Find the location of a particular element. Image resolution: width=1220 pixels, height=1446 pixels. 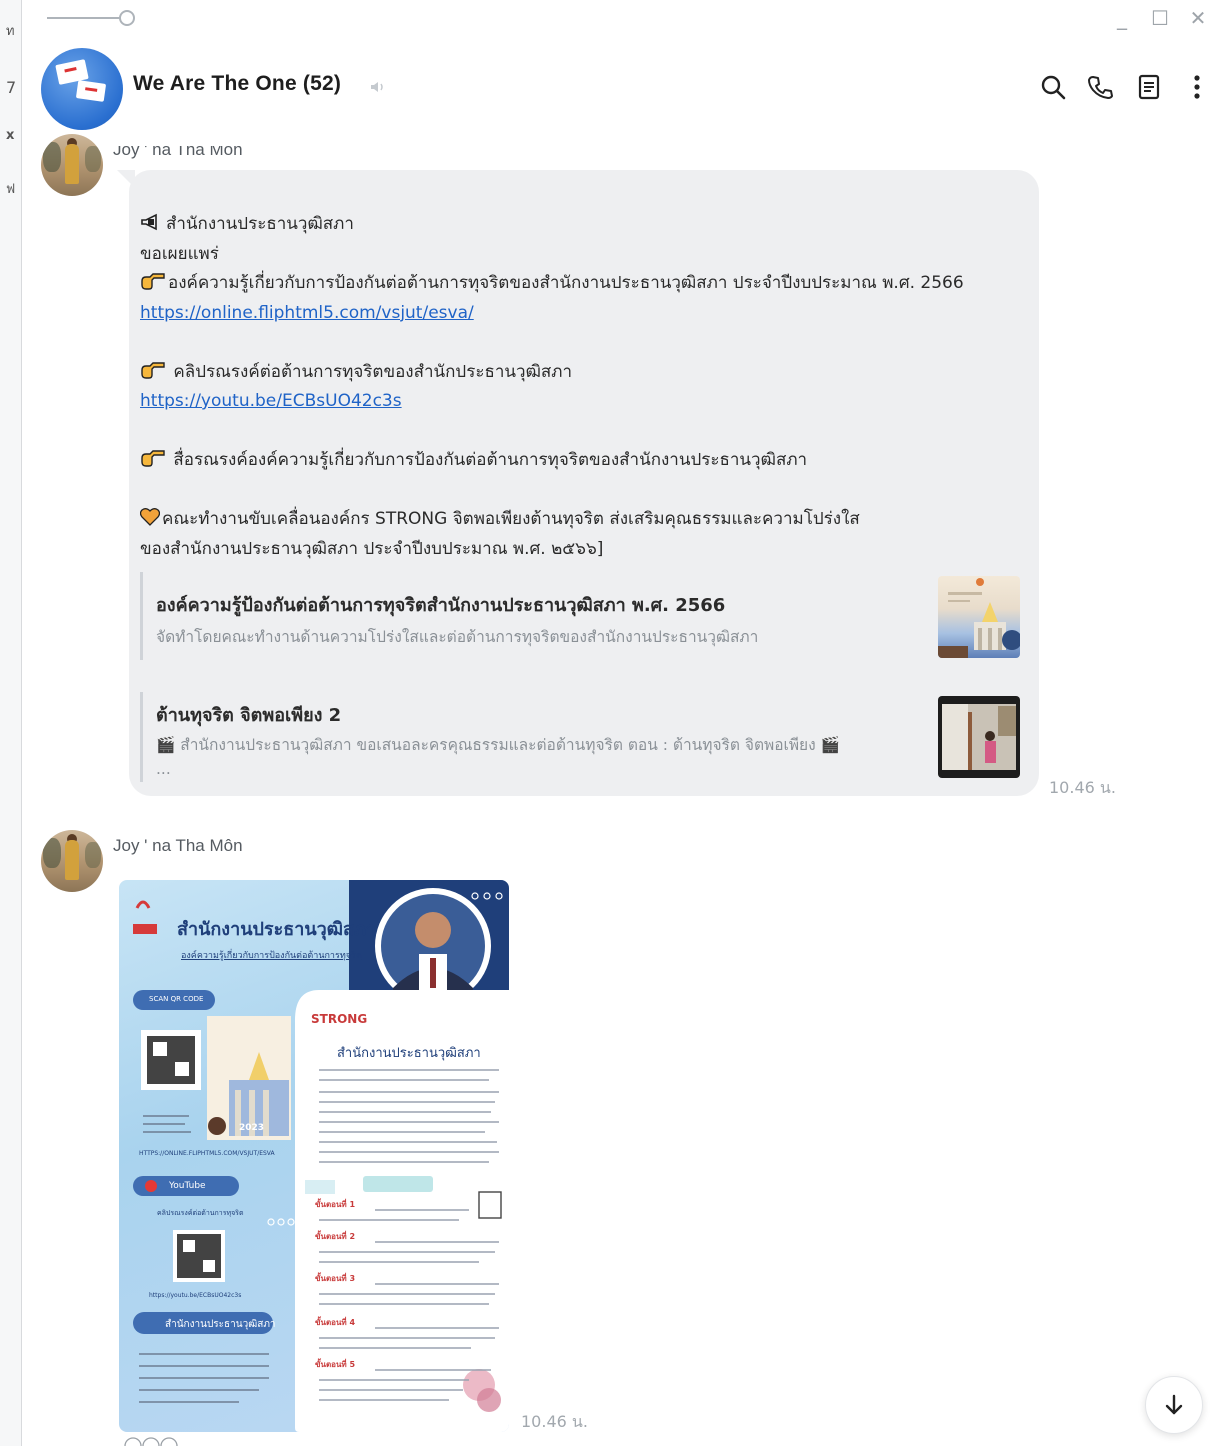

fliphtml-link: https://online.fliphtml5.com/vsjut/esva/ is located at coordinates (307, 313).